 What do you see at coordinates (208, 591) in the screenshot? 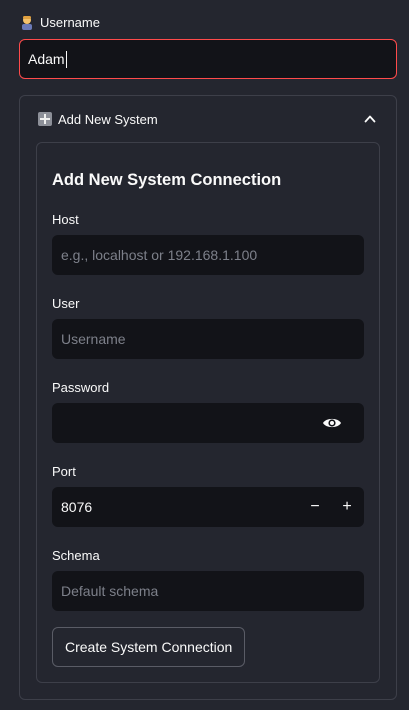
I see `schema-input: Default schema` at bounding box center [208, 591].